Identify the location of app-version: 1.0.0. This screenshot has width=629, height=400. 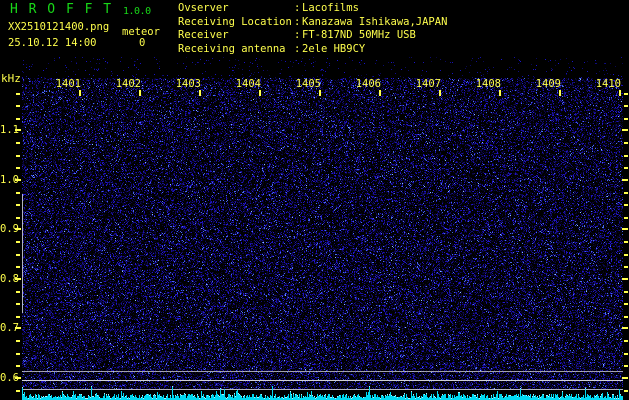
(137, 11).